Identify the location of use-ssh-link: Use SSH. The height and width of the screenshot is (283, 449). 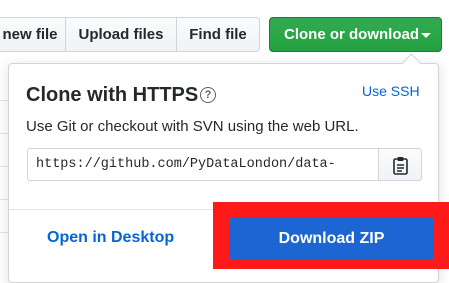
(391, 91).